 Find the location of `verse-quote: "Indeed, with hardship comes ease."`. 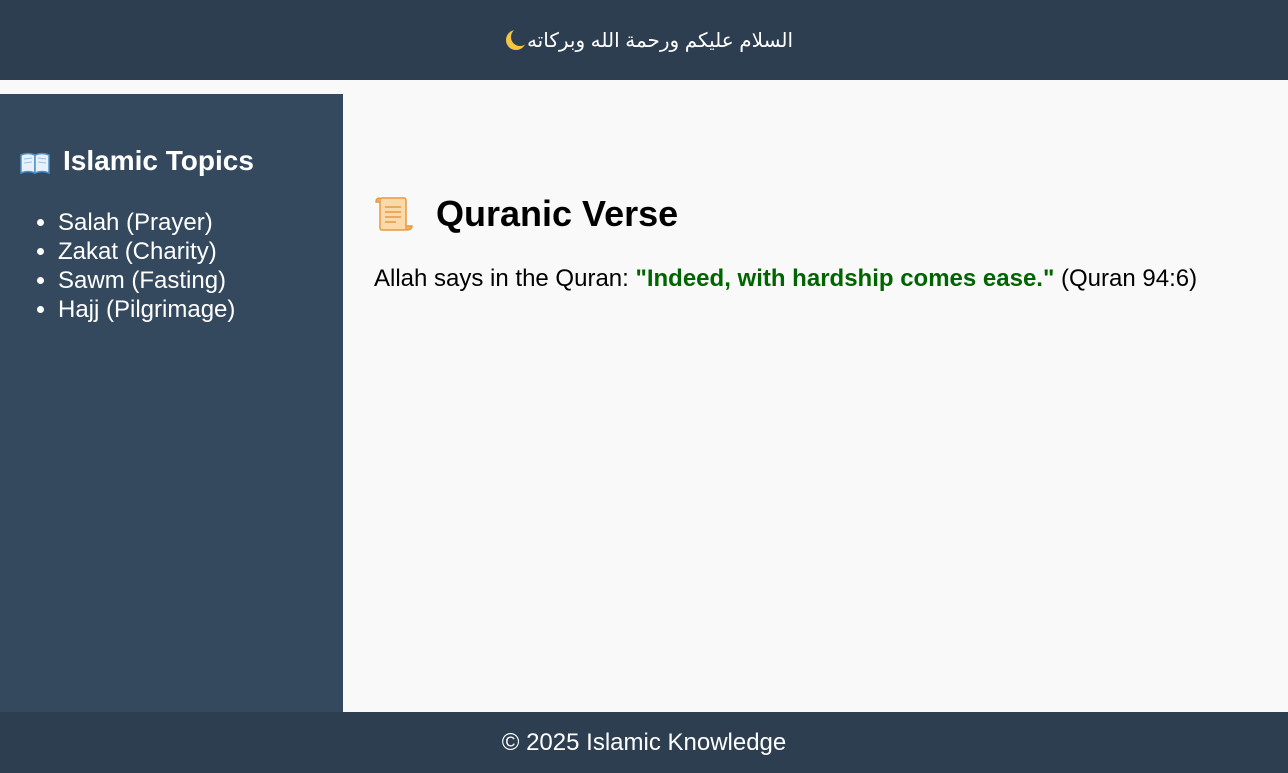

verse-quote: "Indeed, with hardship comes ease." is located at coordinates (845, 278).